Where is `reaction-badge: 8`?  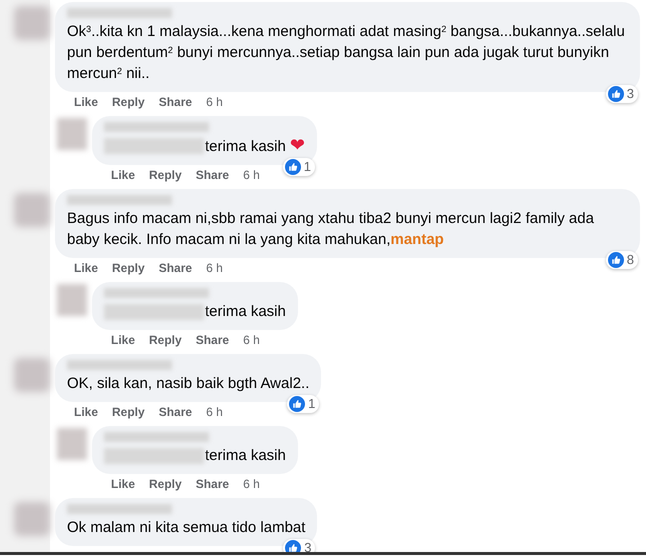
reaction-badge: 8 is located at coordinates (622, 260).